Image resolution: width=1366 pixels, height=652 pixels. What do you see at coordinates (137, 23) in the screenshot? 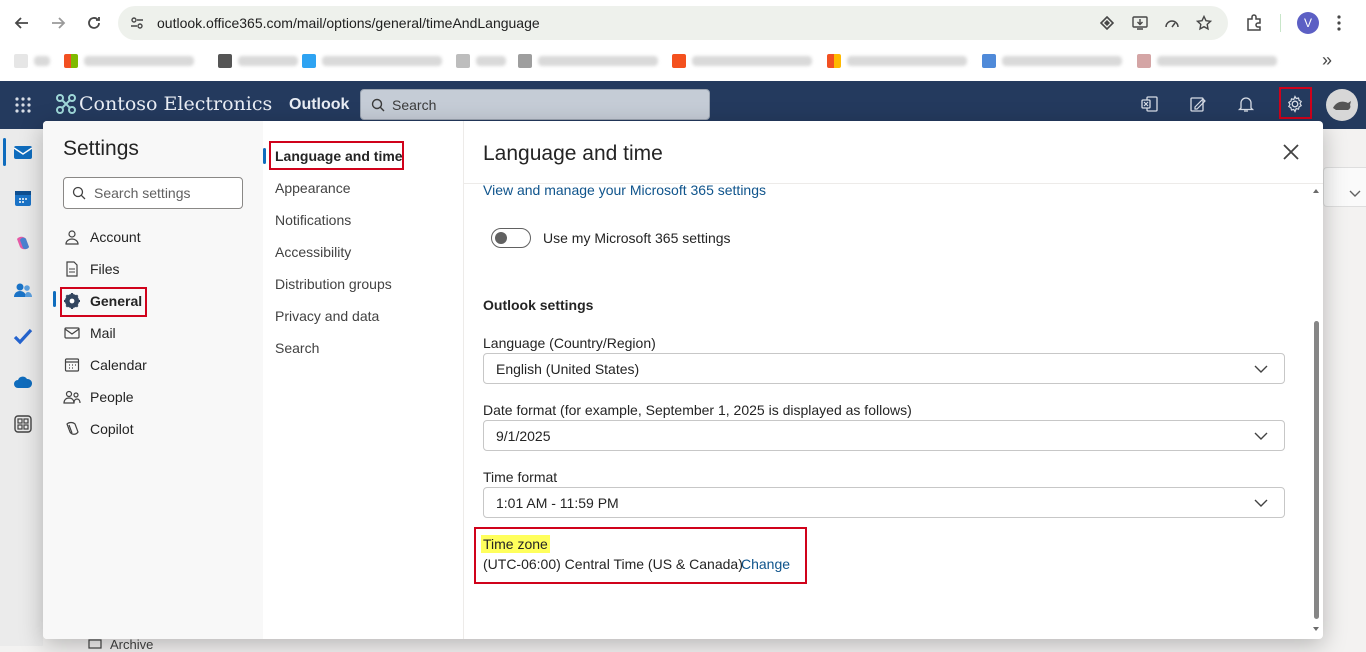
I see `site-info-icon` at bounding box center [137, 23].